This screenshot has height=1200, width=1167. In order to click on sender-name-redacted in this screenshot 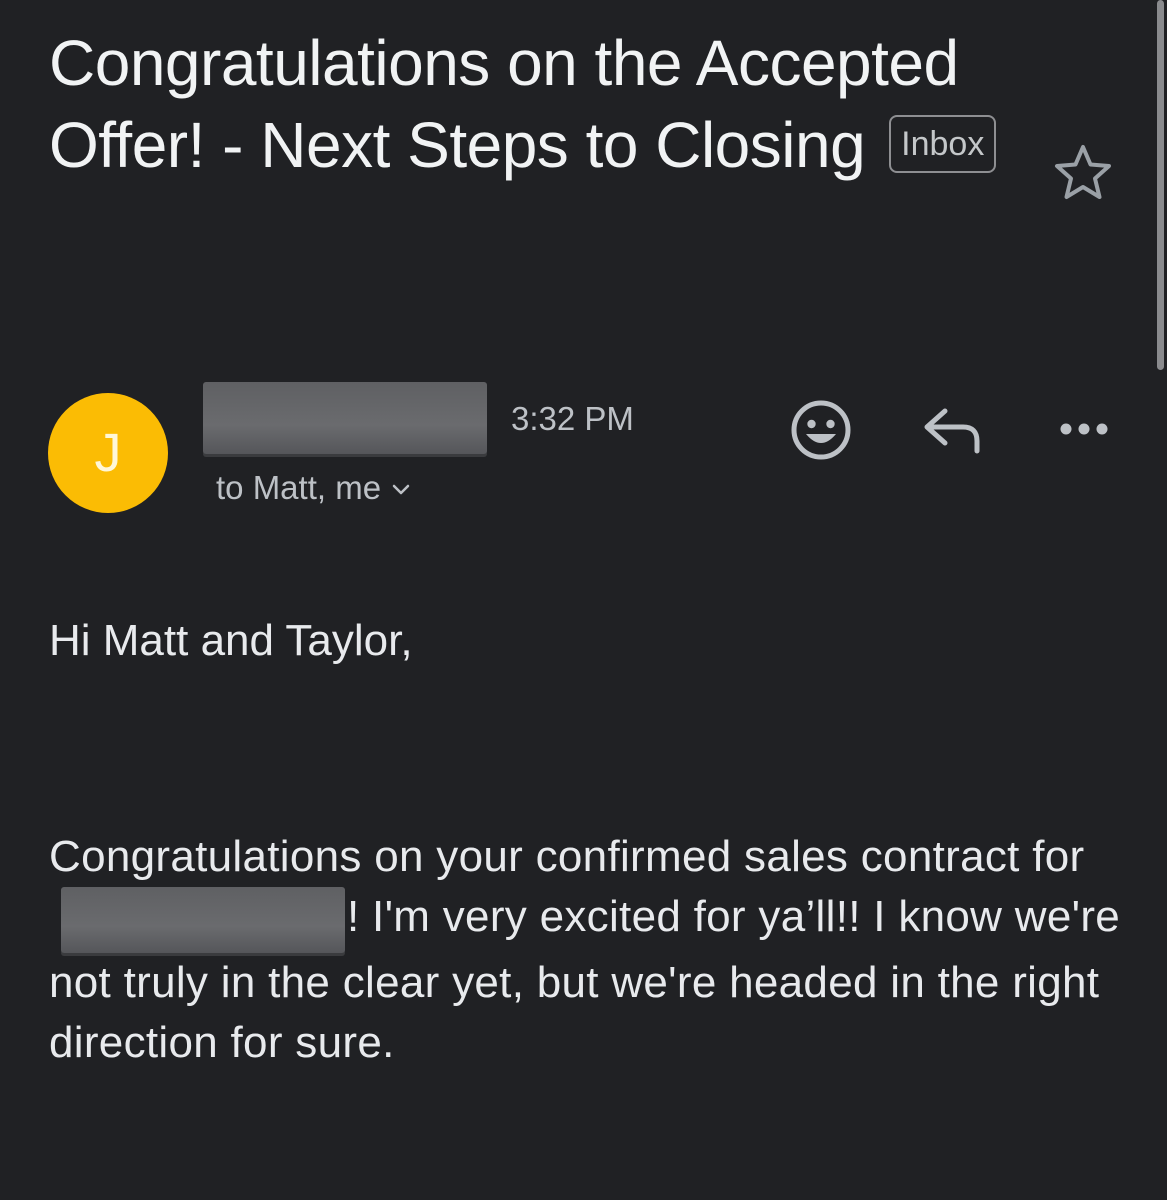, I will do `click(345, 418)`.